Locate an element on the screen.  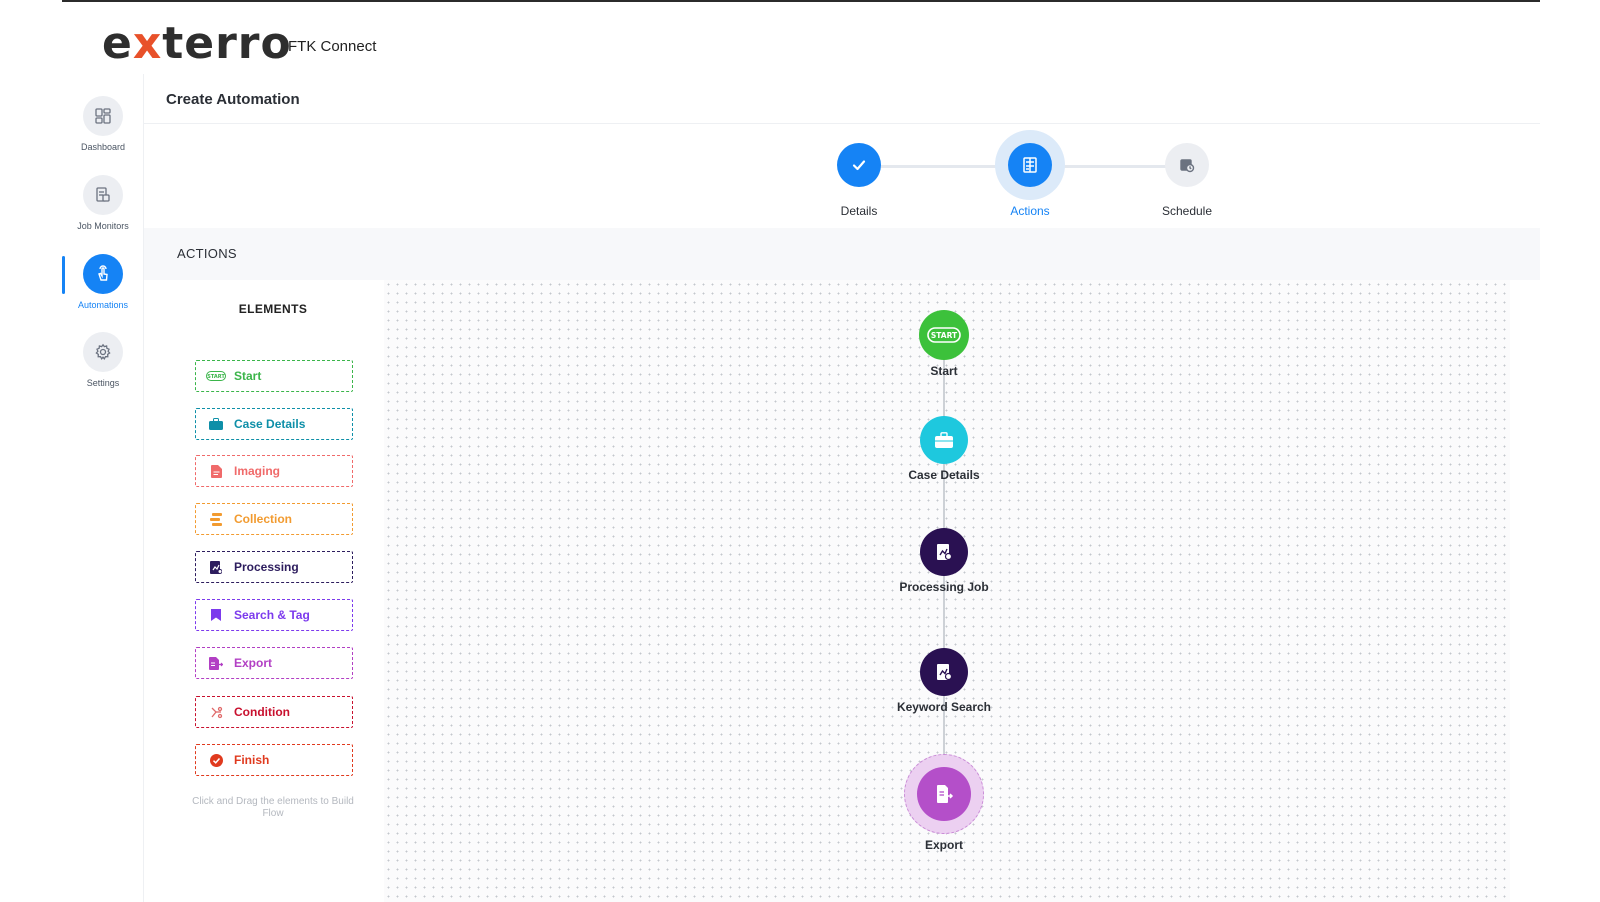
job-monitor-icon is located at coordinates (103, 195).